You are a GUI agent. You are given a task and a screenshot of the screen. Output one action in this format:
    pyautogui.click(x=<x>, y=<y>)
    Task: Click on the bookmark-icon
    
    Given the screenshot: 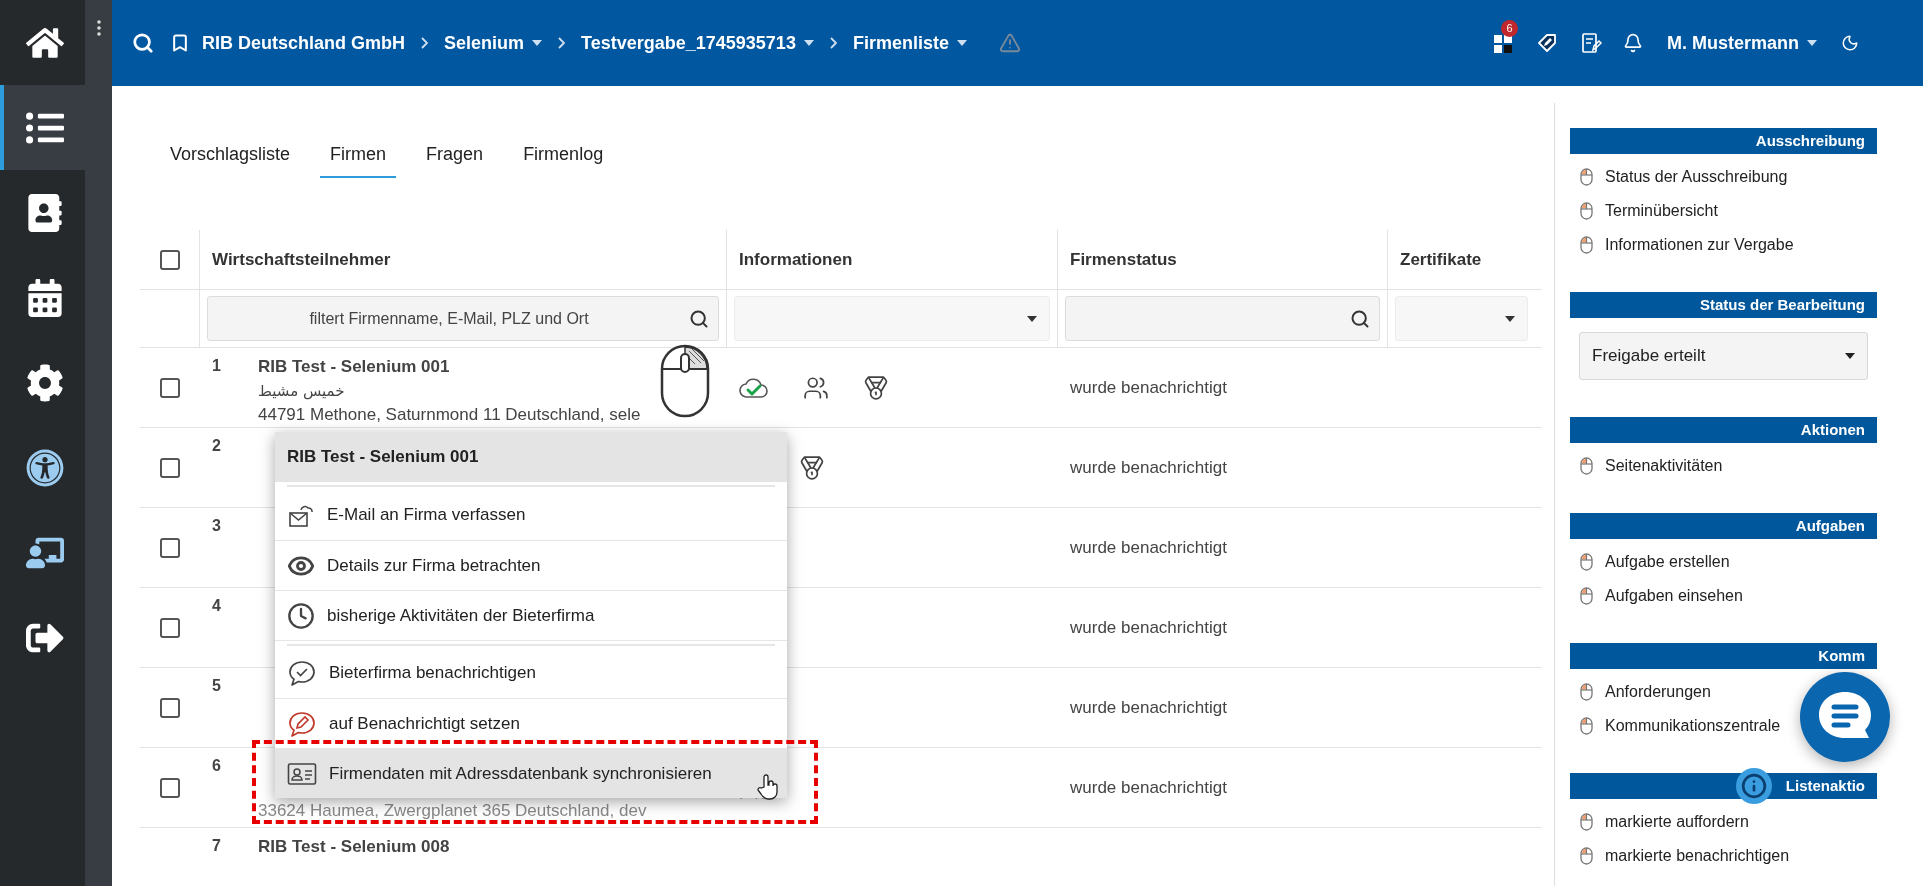 What is the action you would take?
    pyautogui.click(x=180, y=43)
    